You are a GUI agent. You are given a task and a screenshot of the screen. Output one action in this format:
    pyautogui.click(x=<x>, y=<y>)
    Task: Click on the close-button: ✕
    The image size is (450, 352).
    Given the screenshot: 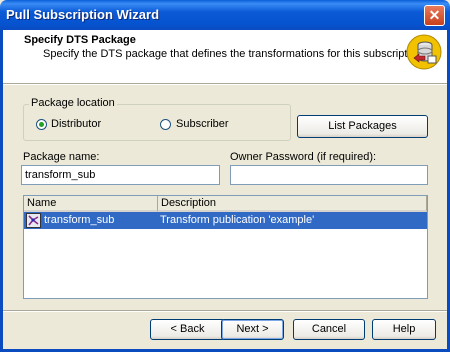 What is the action you would take?
    pyautogui.click(x=434, y=15)
    